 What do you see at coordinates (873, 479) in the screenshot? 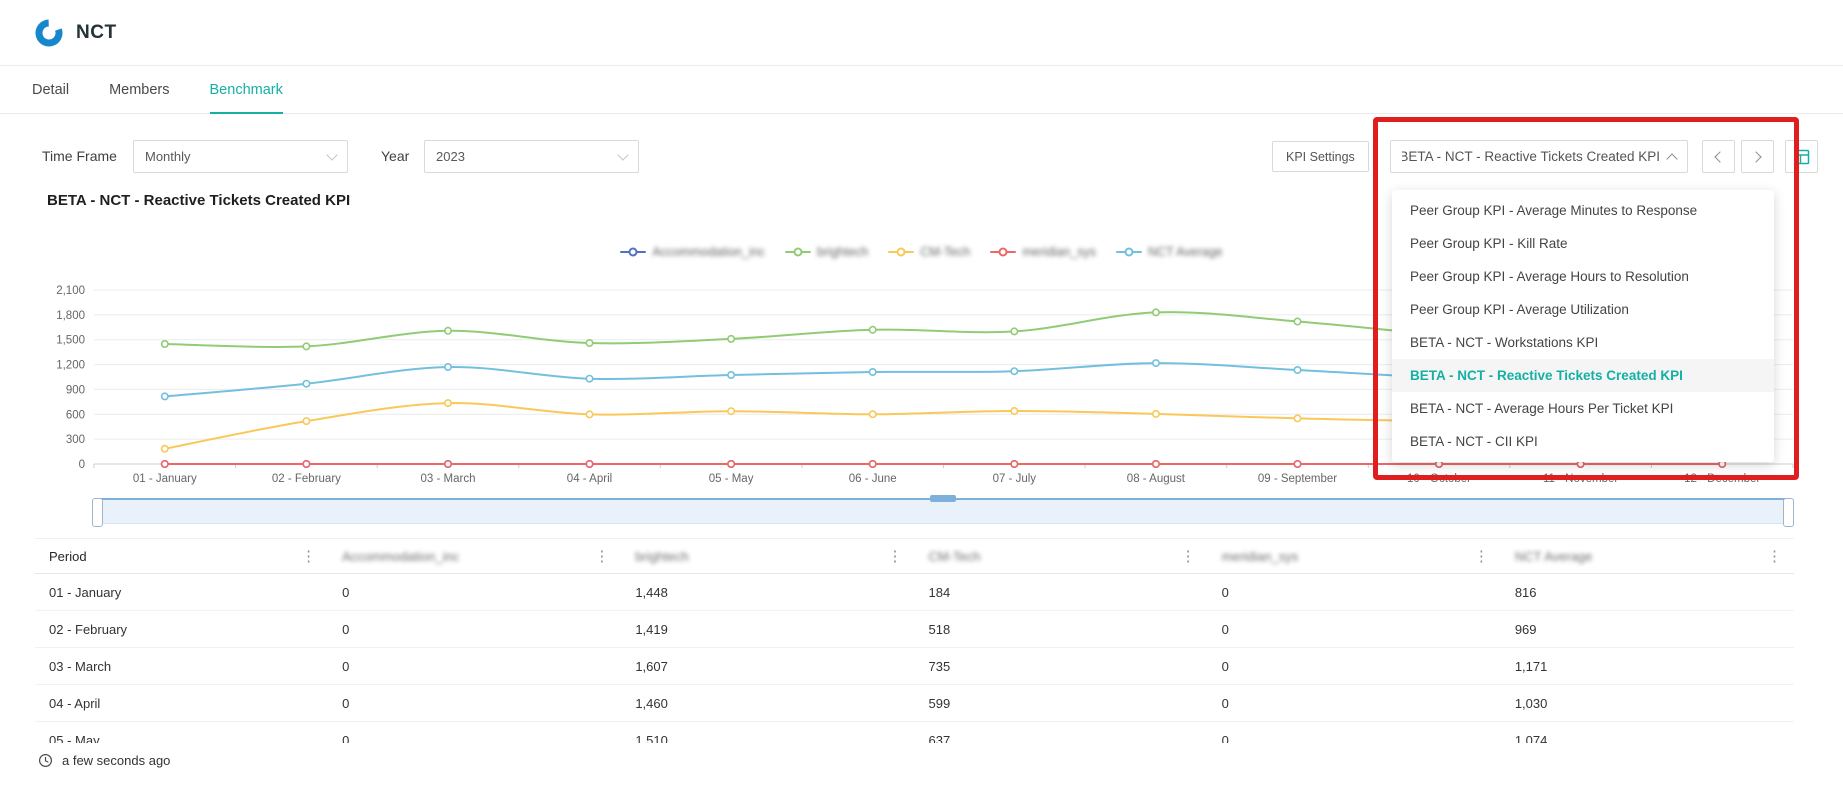
I see `svg-text: 06 - June` at bounding box center [873, 479].